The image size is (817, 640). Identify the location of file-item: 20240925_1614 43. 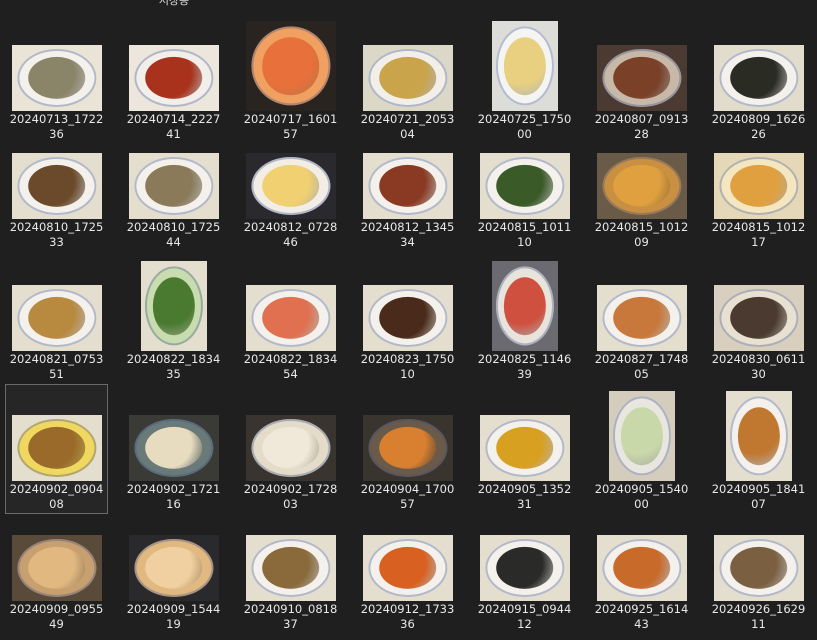
(641, 569).